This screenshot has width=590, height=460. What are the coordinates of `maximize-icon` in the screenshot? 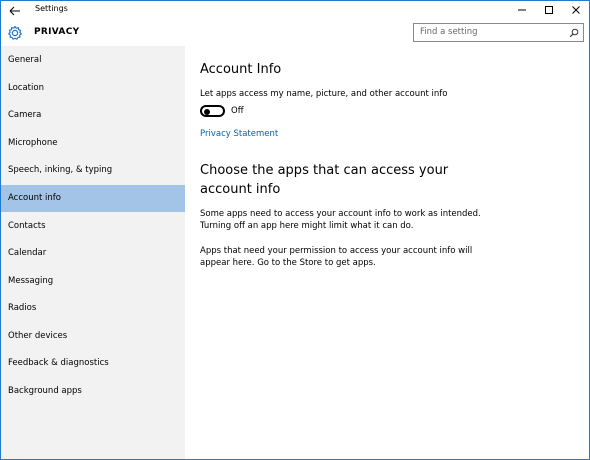 It's located at (549, 10).